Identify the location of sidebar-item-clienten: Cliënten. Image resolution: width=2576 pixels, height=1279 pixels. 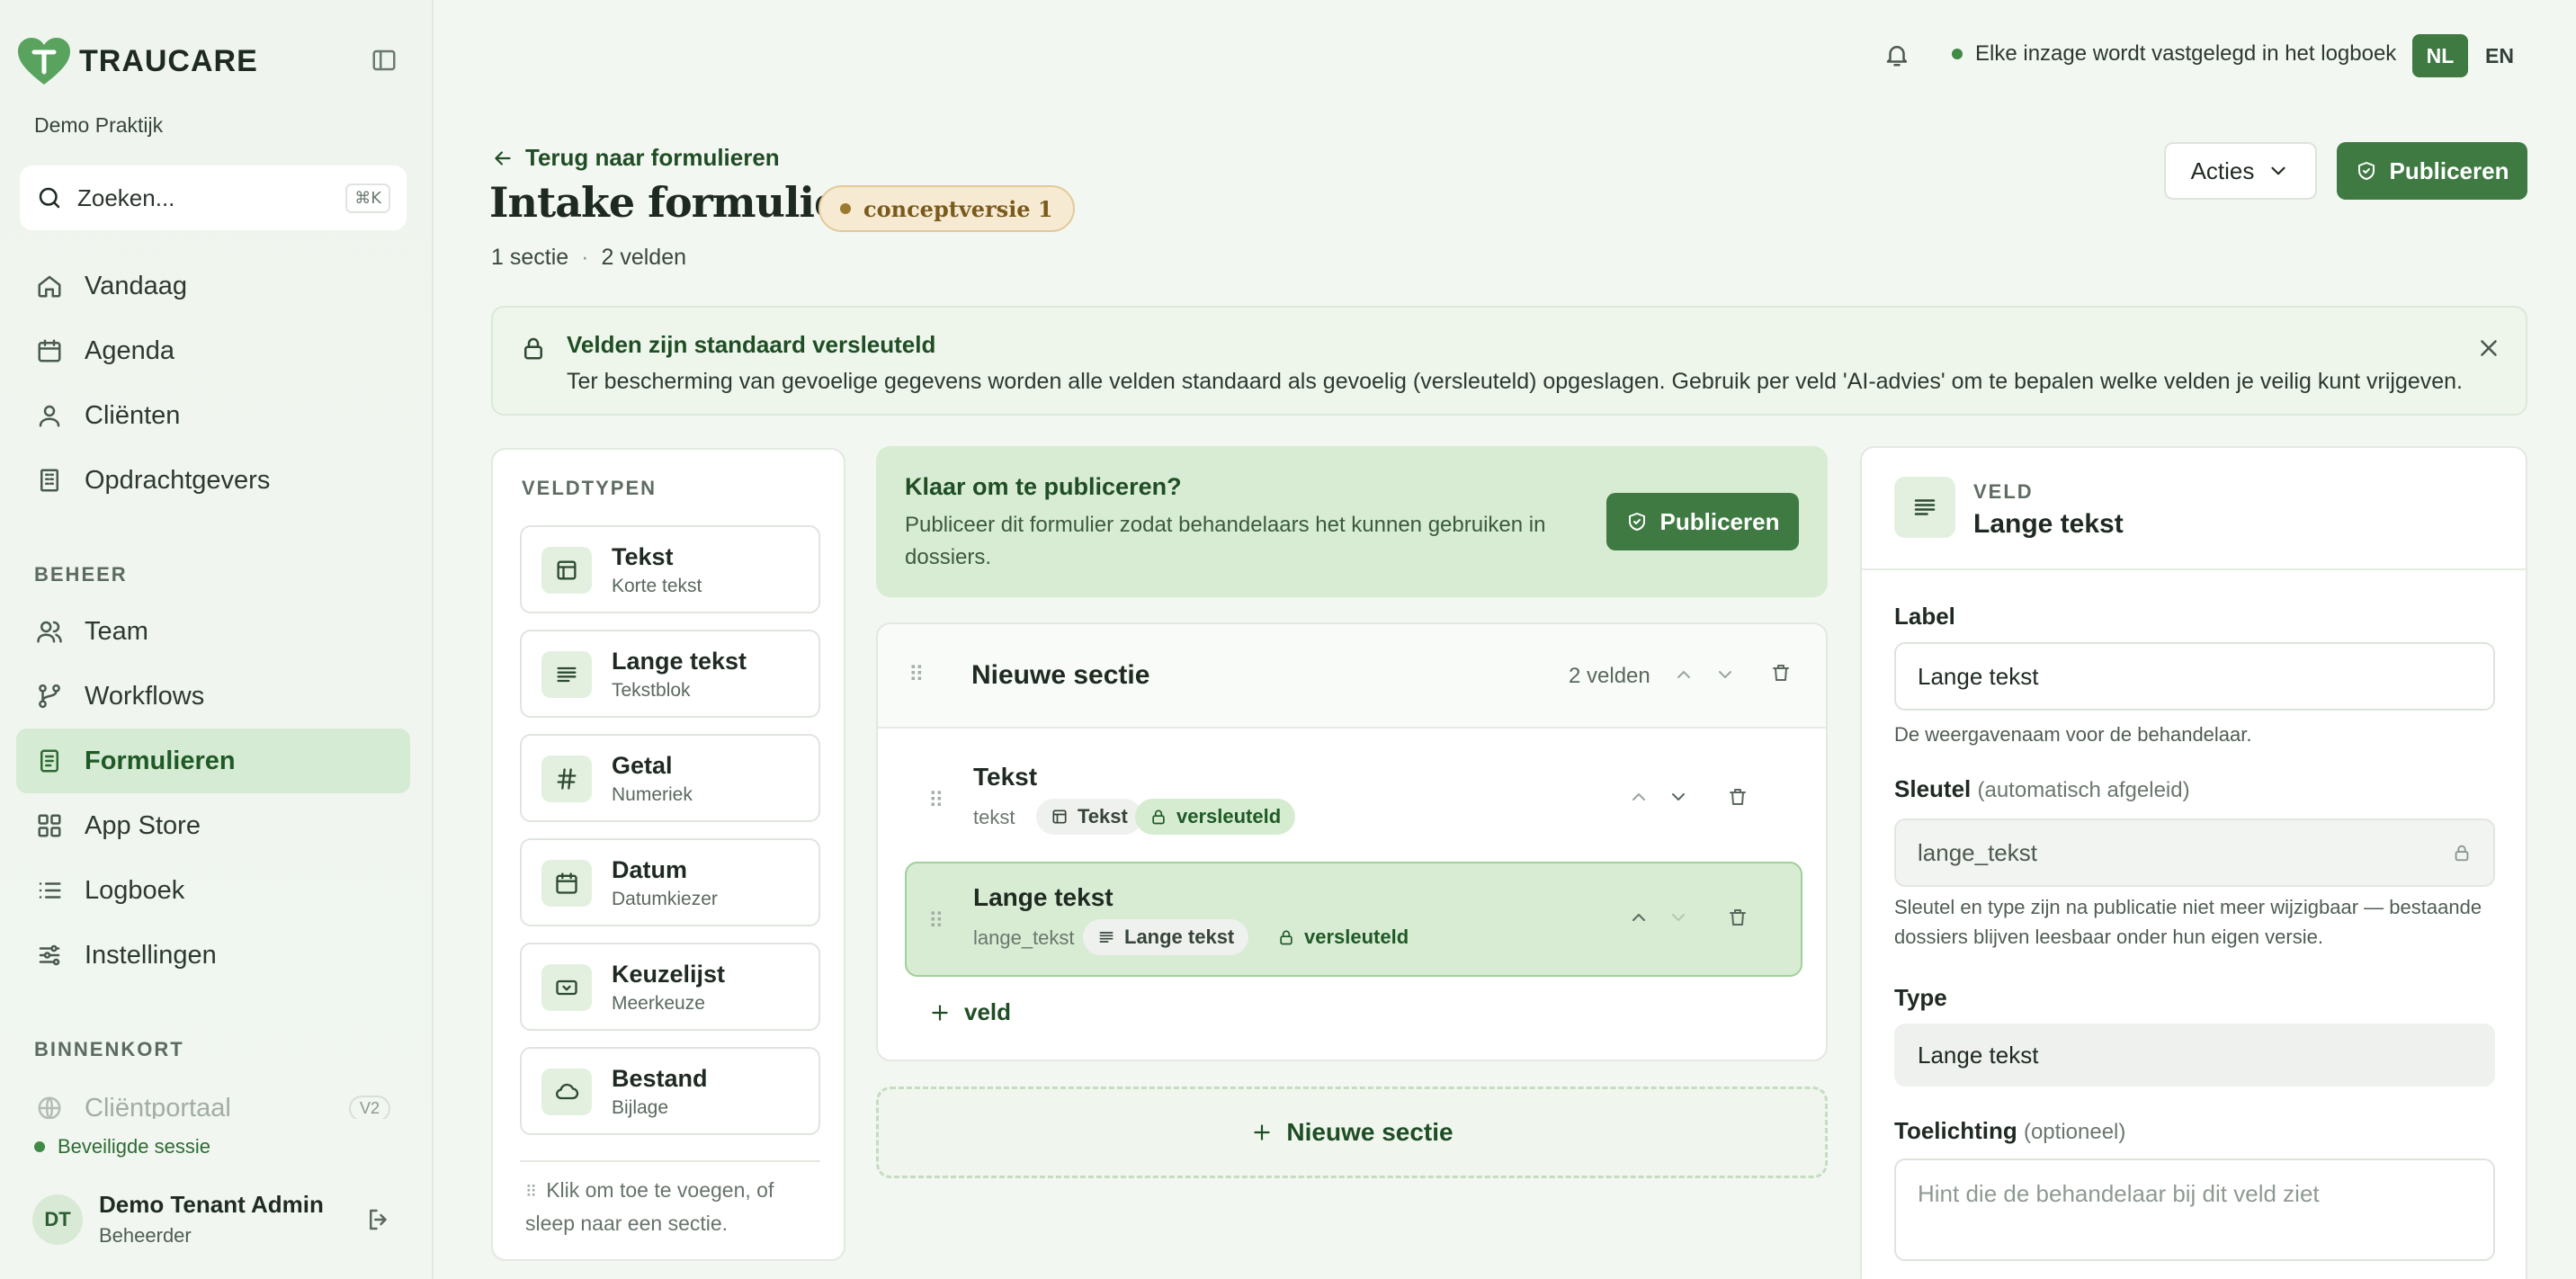
(213, 415).